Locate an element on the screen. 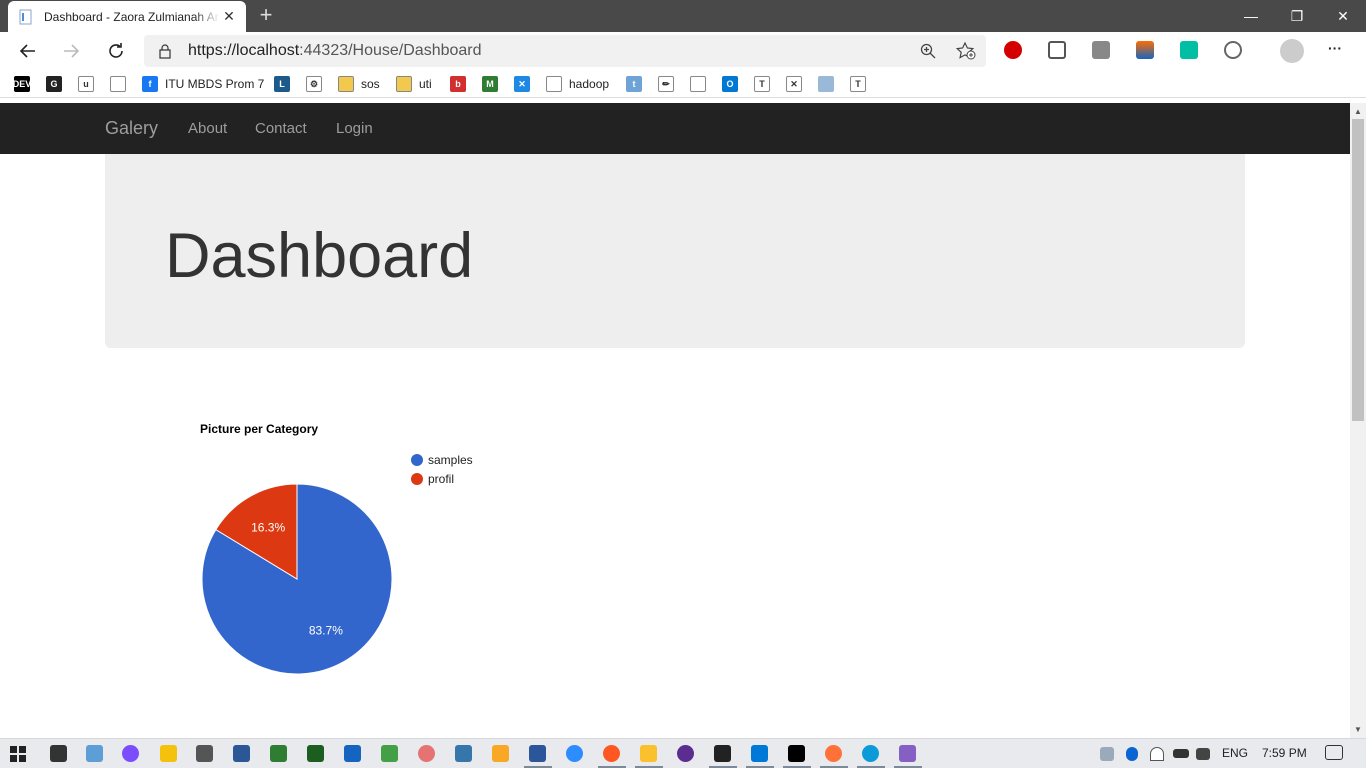  lock-icon is located at coordinates (165, 51).